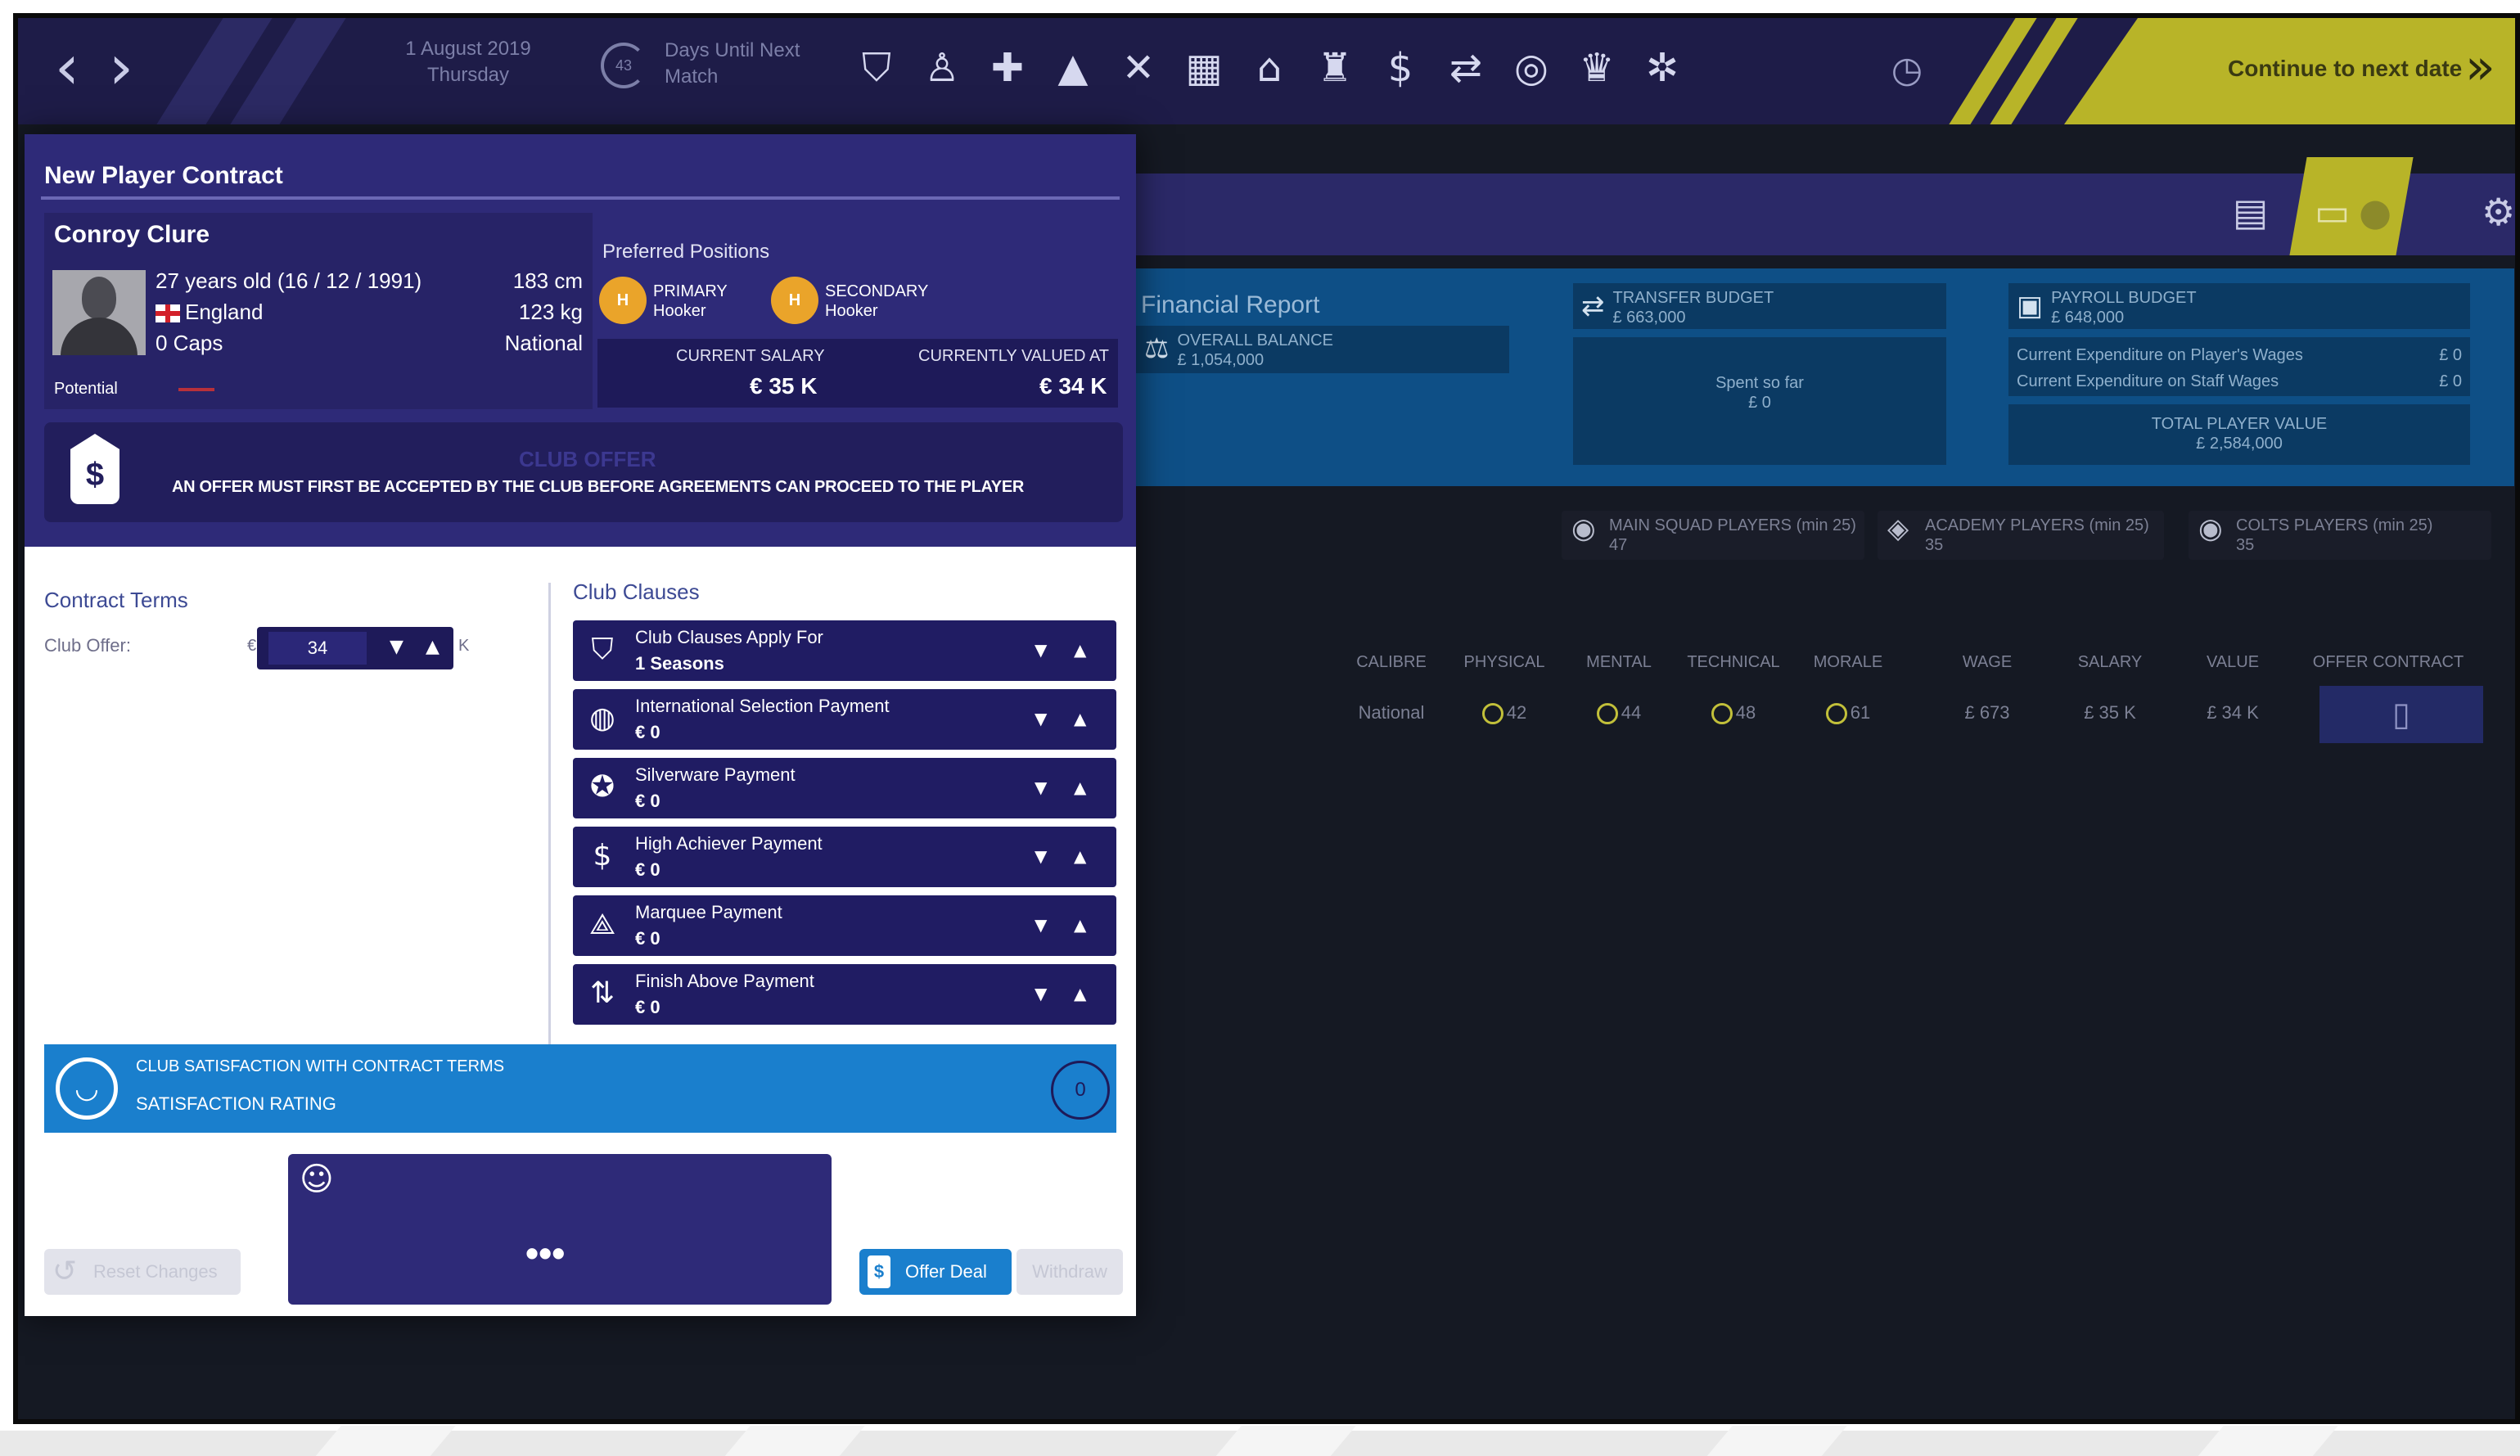 This screenshot has height=1456, width=2520. What do you see at coordinates (1505, 713) in the screenshot?
I see `cell-physical: 42` at bounding box center [1505, 713].